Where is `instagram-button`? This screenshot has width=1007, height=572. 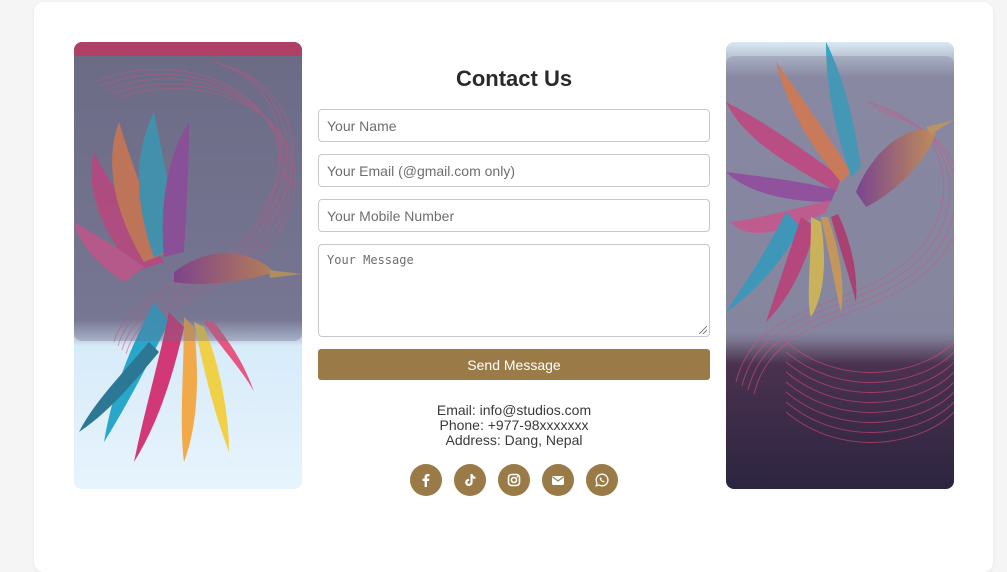
instagram-button is located at coordinates (514, 480).